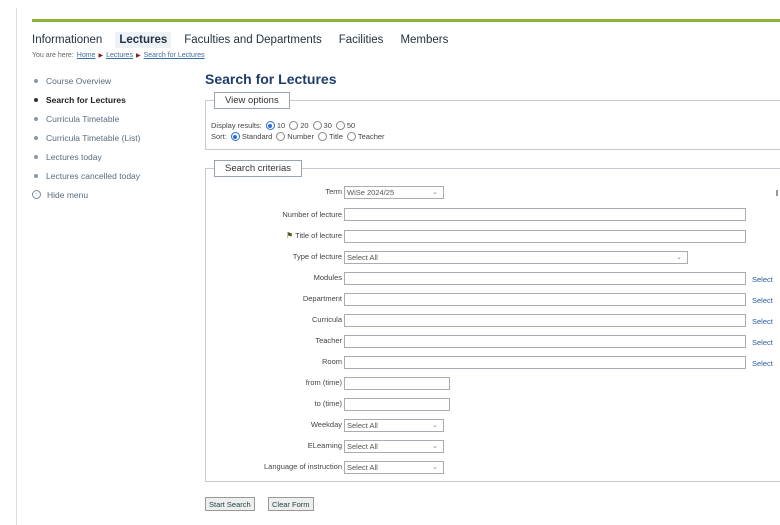 The height and width of the screenshot is (525, 780). I want to click on term-label: Term, so click(333, 191).